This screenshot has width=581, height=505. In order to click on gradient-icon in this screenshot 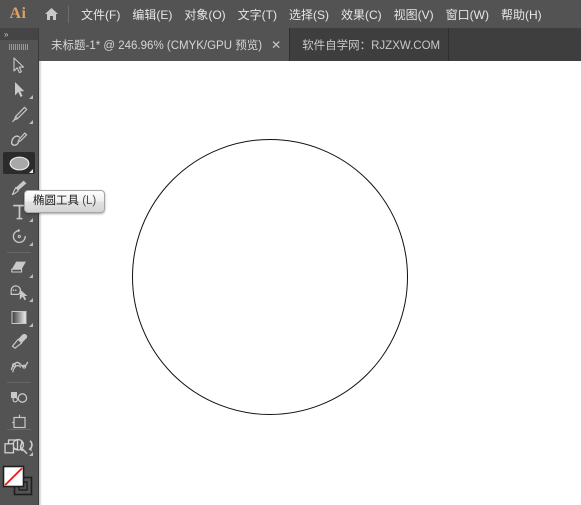, I will do `click(19, 317)`.